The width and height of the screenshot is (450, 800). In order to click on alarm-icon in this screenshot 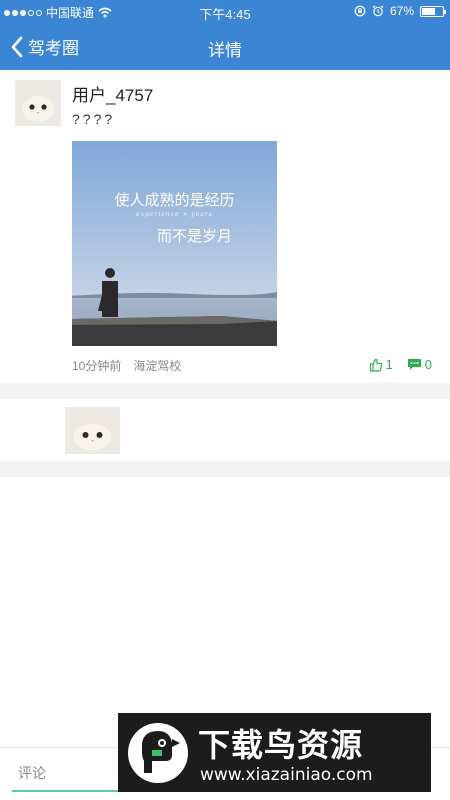, I will do `click(378, 11)`.